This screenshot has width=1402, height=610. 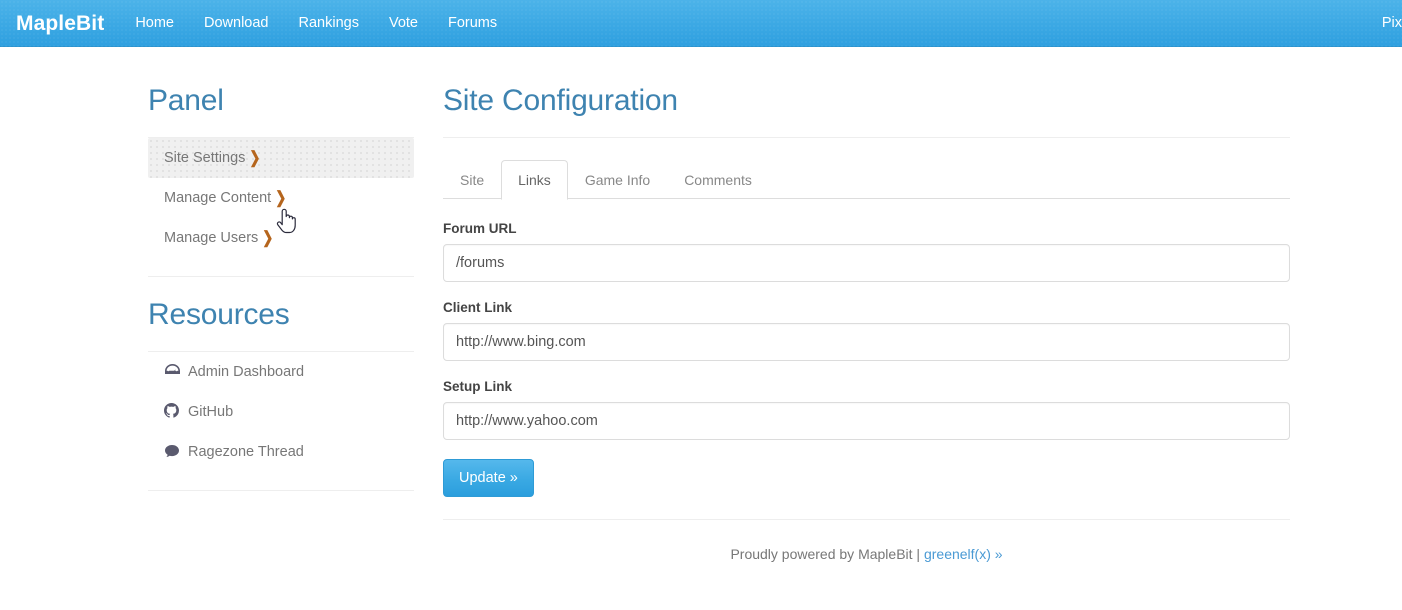 I want to click on nav-link-forums: Forums, so click(x=472, y=23).